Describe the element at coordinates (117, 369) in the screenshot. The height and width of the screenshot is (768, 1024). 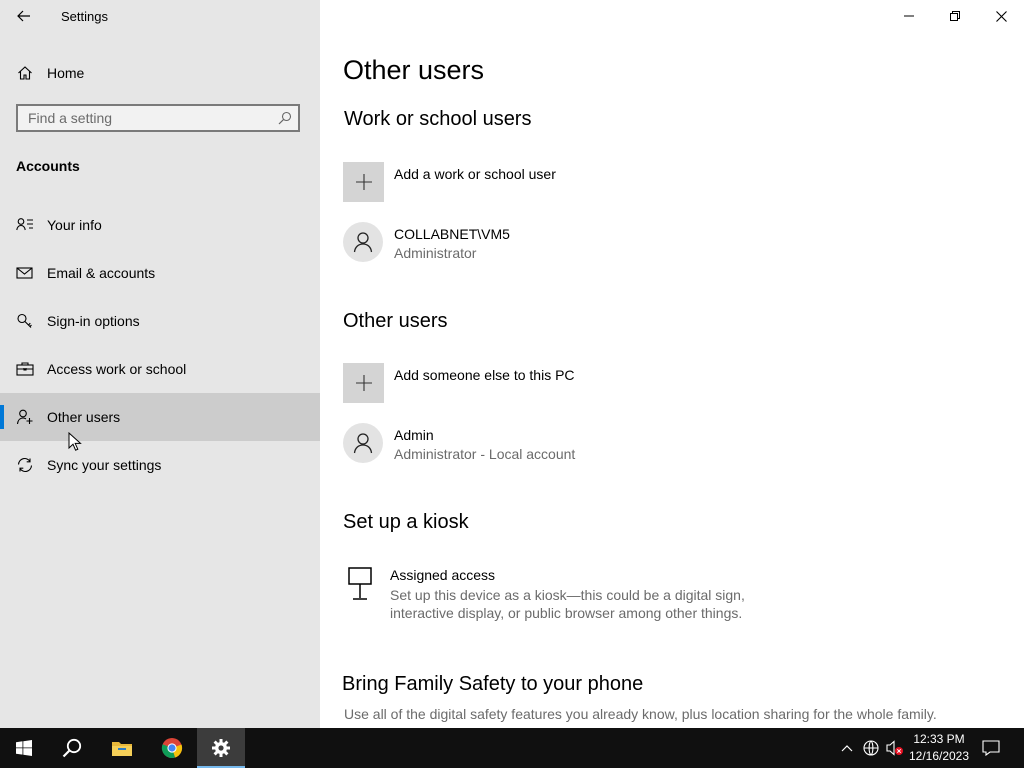
I see `sidebar-item-label: Access work or school` at that location.